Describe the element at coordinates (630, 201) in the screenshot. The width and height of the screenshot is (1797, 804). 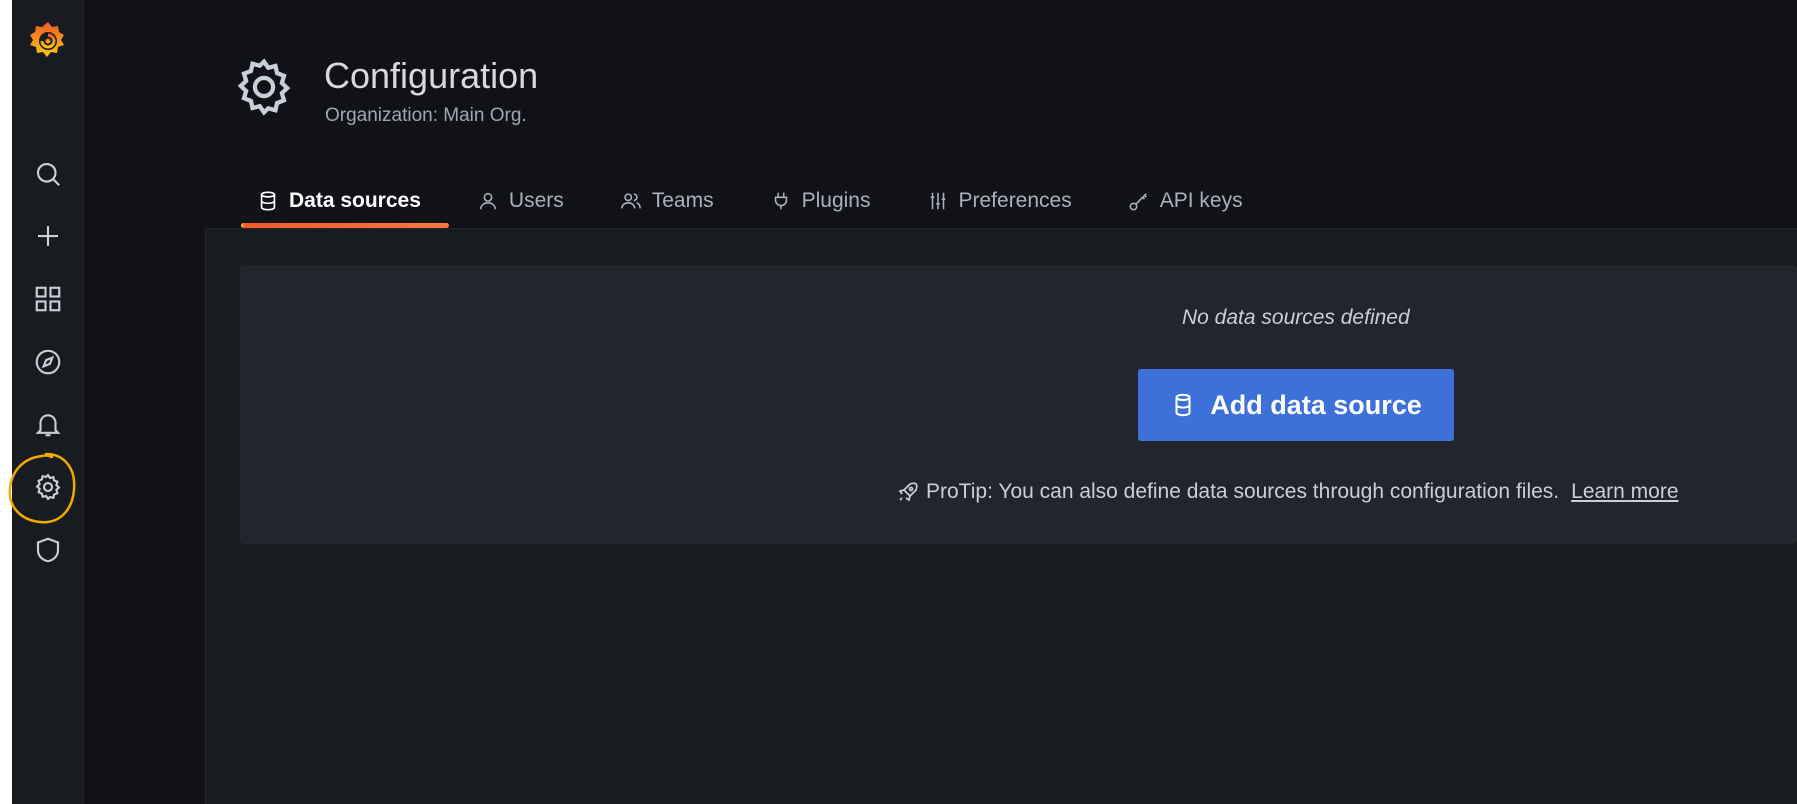
I see `users-icon` at that location.